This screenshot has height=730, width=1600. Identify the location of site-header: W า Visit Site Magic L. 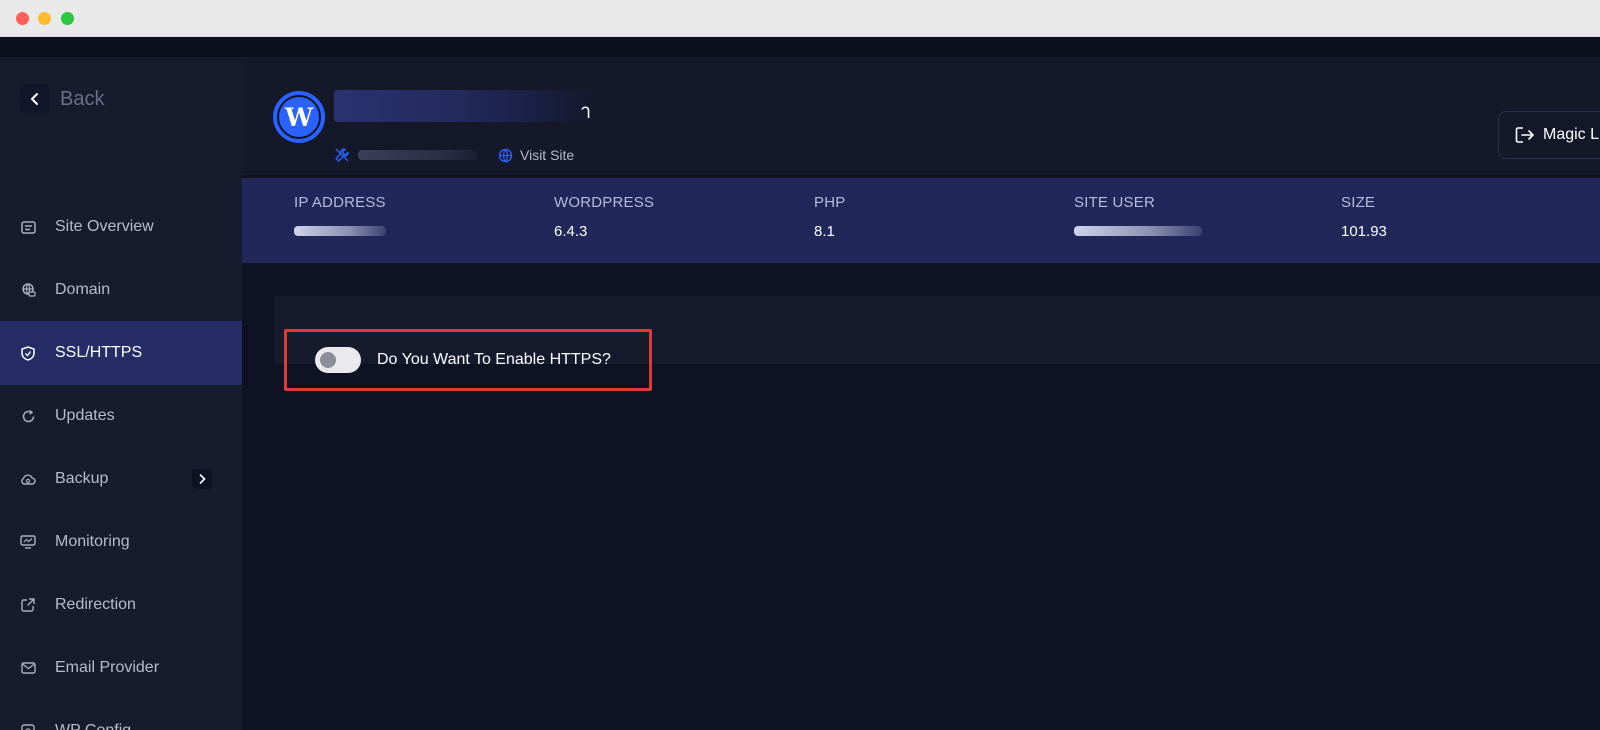
(921, 116).